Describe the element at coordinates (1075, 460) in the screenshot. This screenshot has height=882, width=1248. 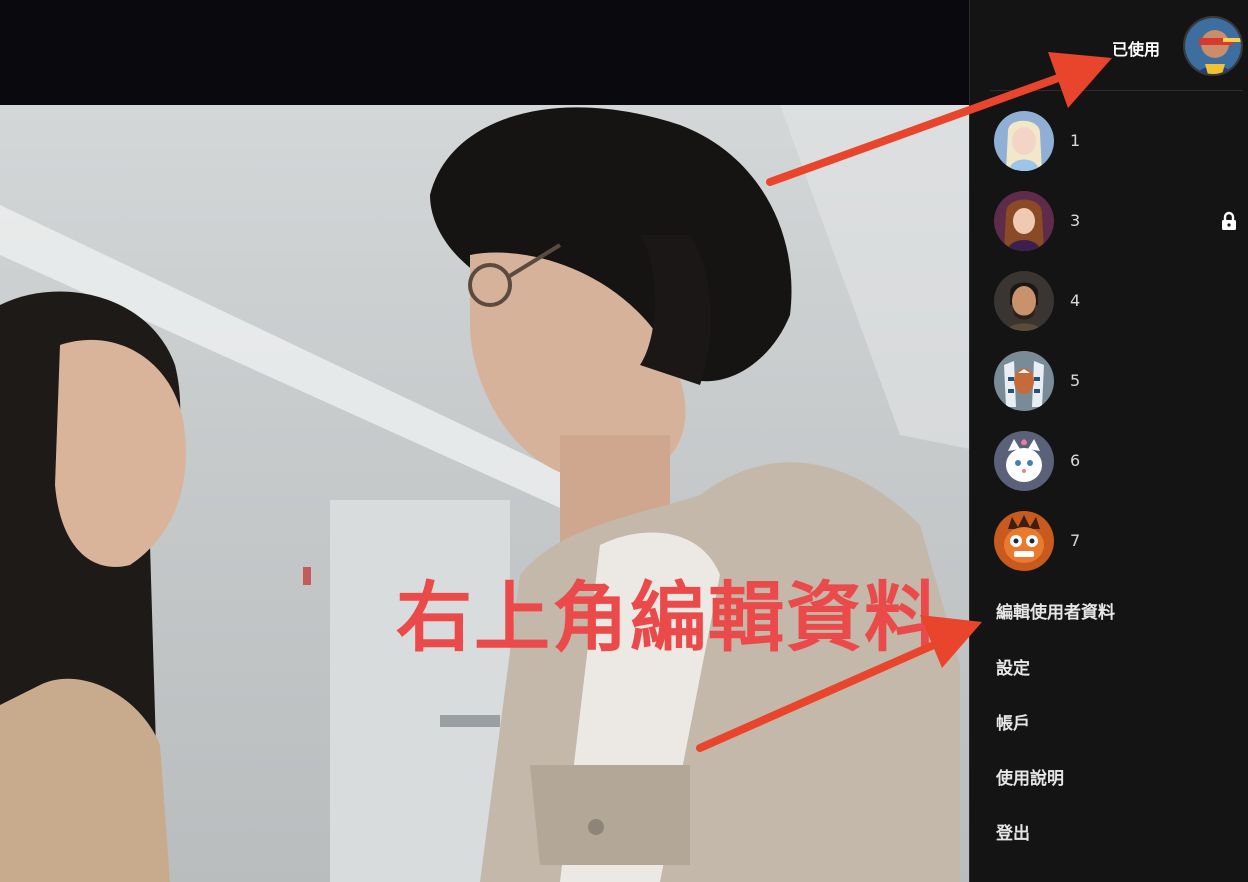
I see `profile-name: 6` at that location.